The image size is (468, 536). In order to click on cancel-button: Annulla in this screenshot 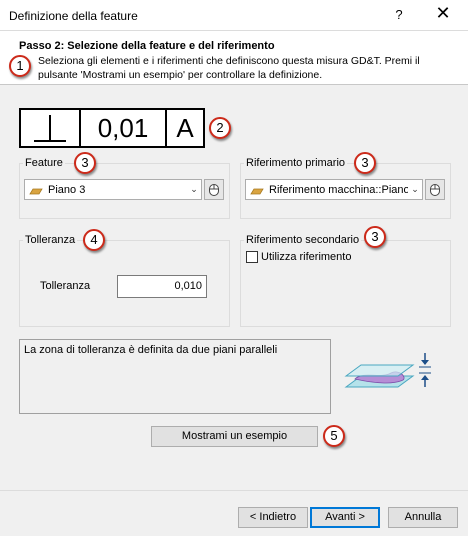, I will do `click(423, 517)`.